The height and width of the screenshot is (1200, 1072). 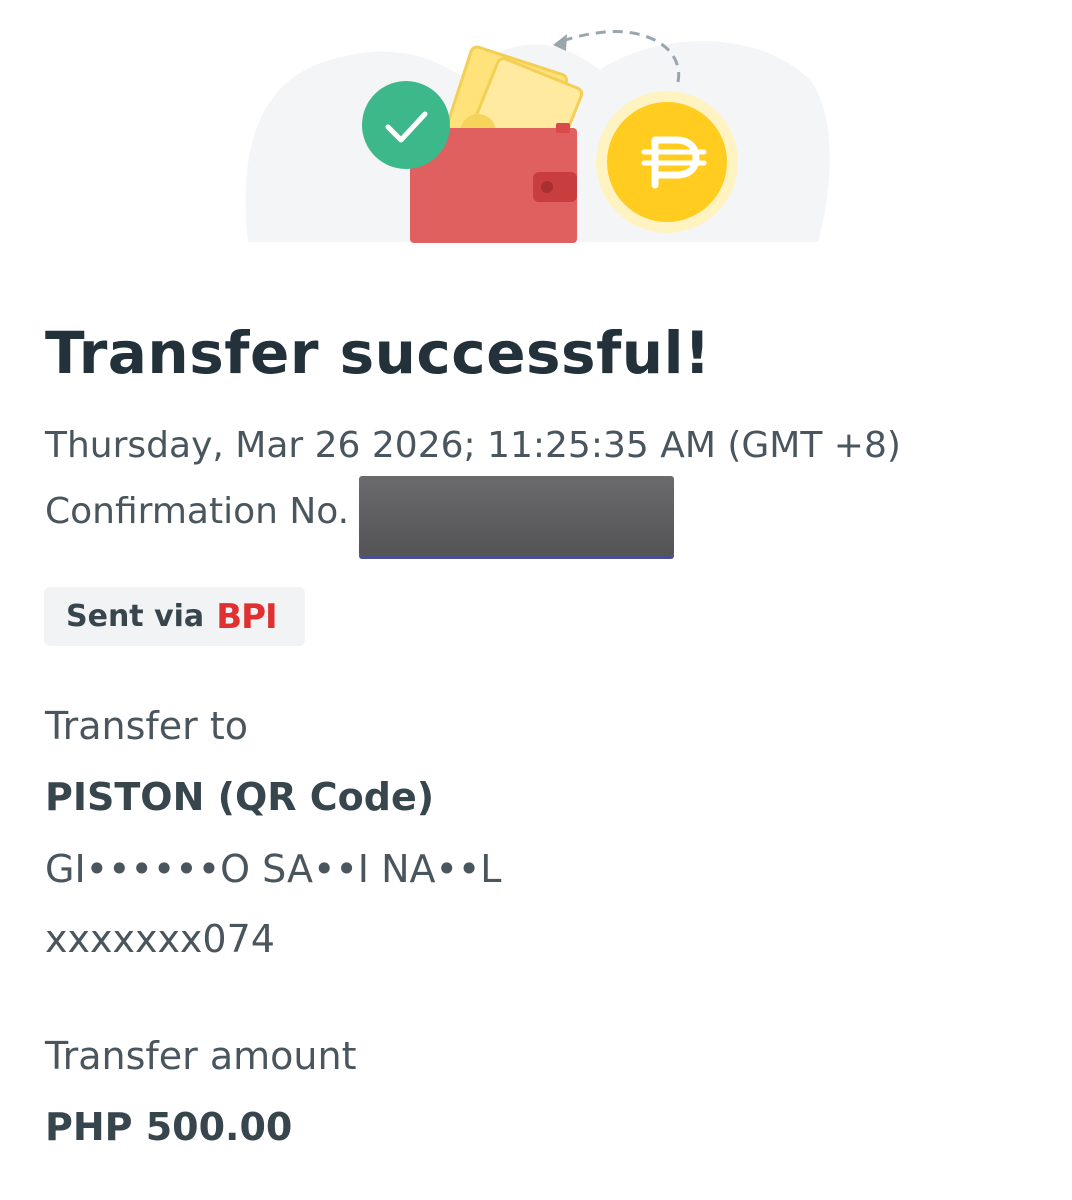 I want to click on page-title: Transfer successful!, so click(x=378, y=353).